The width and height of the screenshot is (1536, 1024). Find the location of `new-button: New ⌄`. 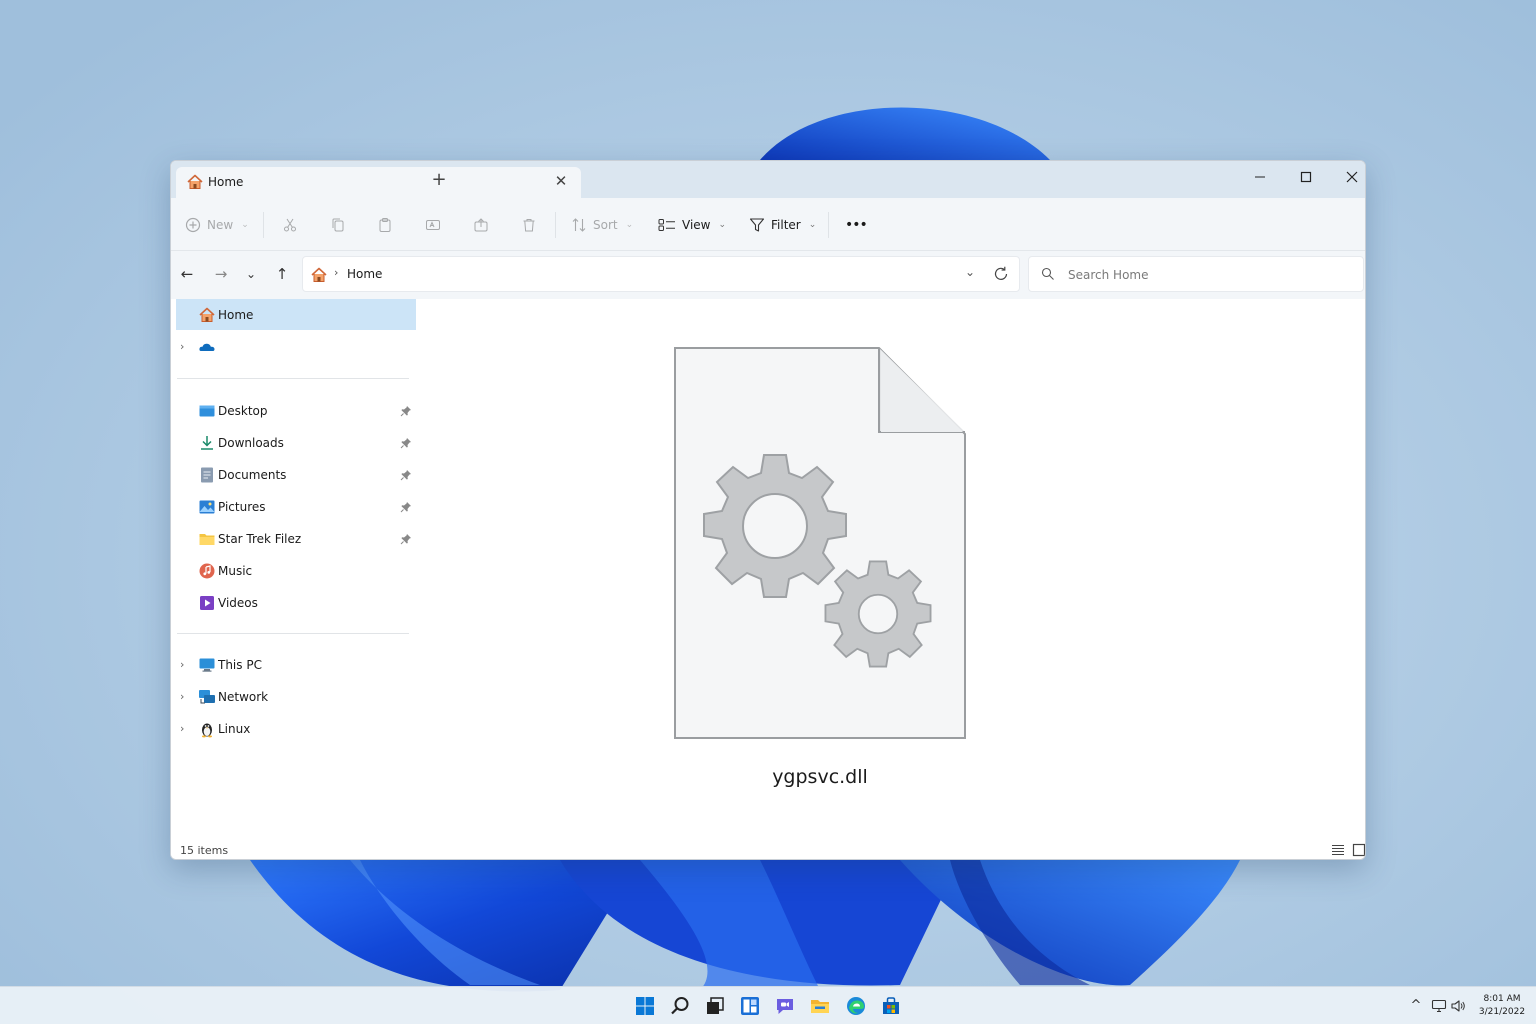

new-button: New ⌄ is located at coordinates (217, 225).